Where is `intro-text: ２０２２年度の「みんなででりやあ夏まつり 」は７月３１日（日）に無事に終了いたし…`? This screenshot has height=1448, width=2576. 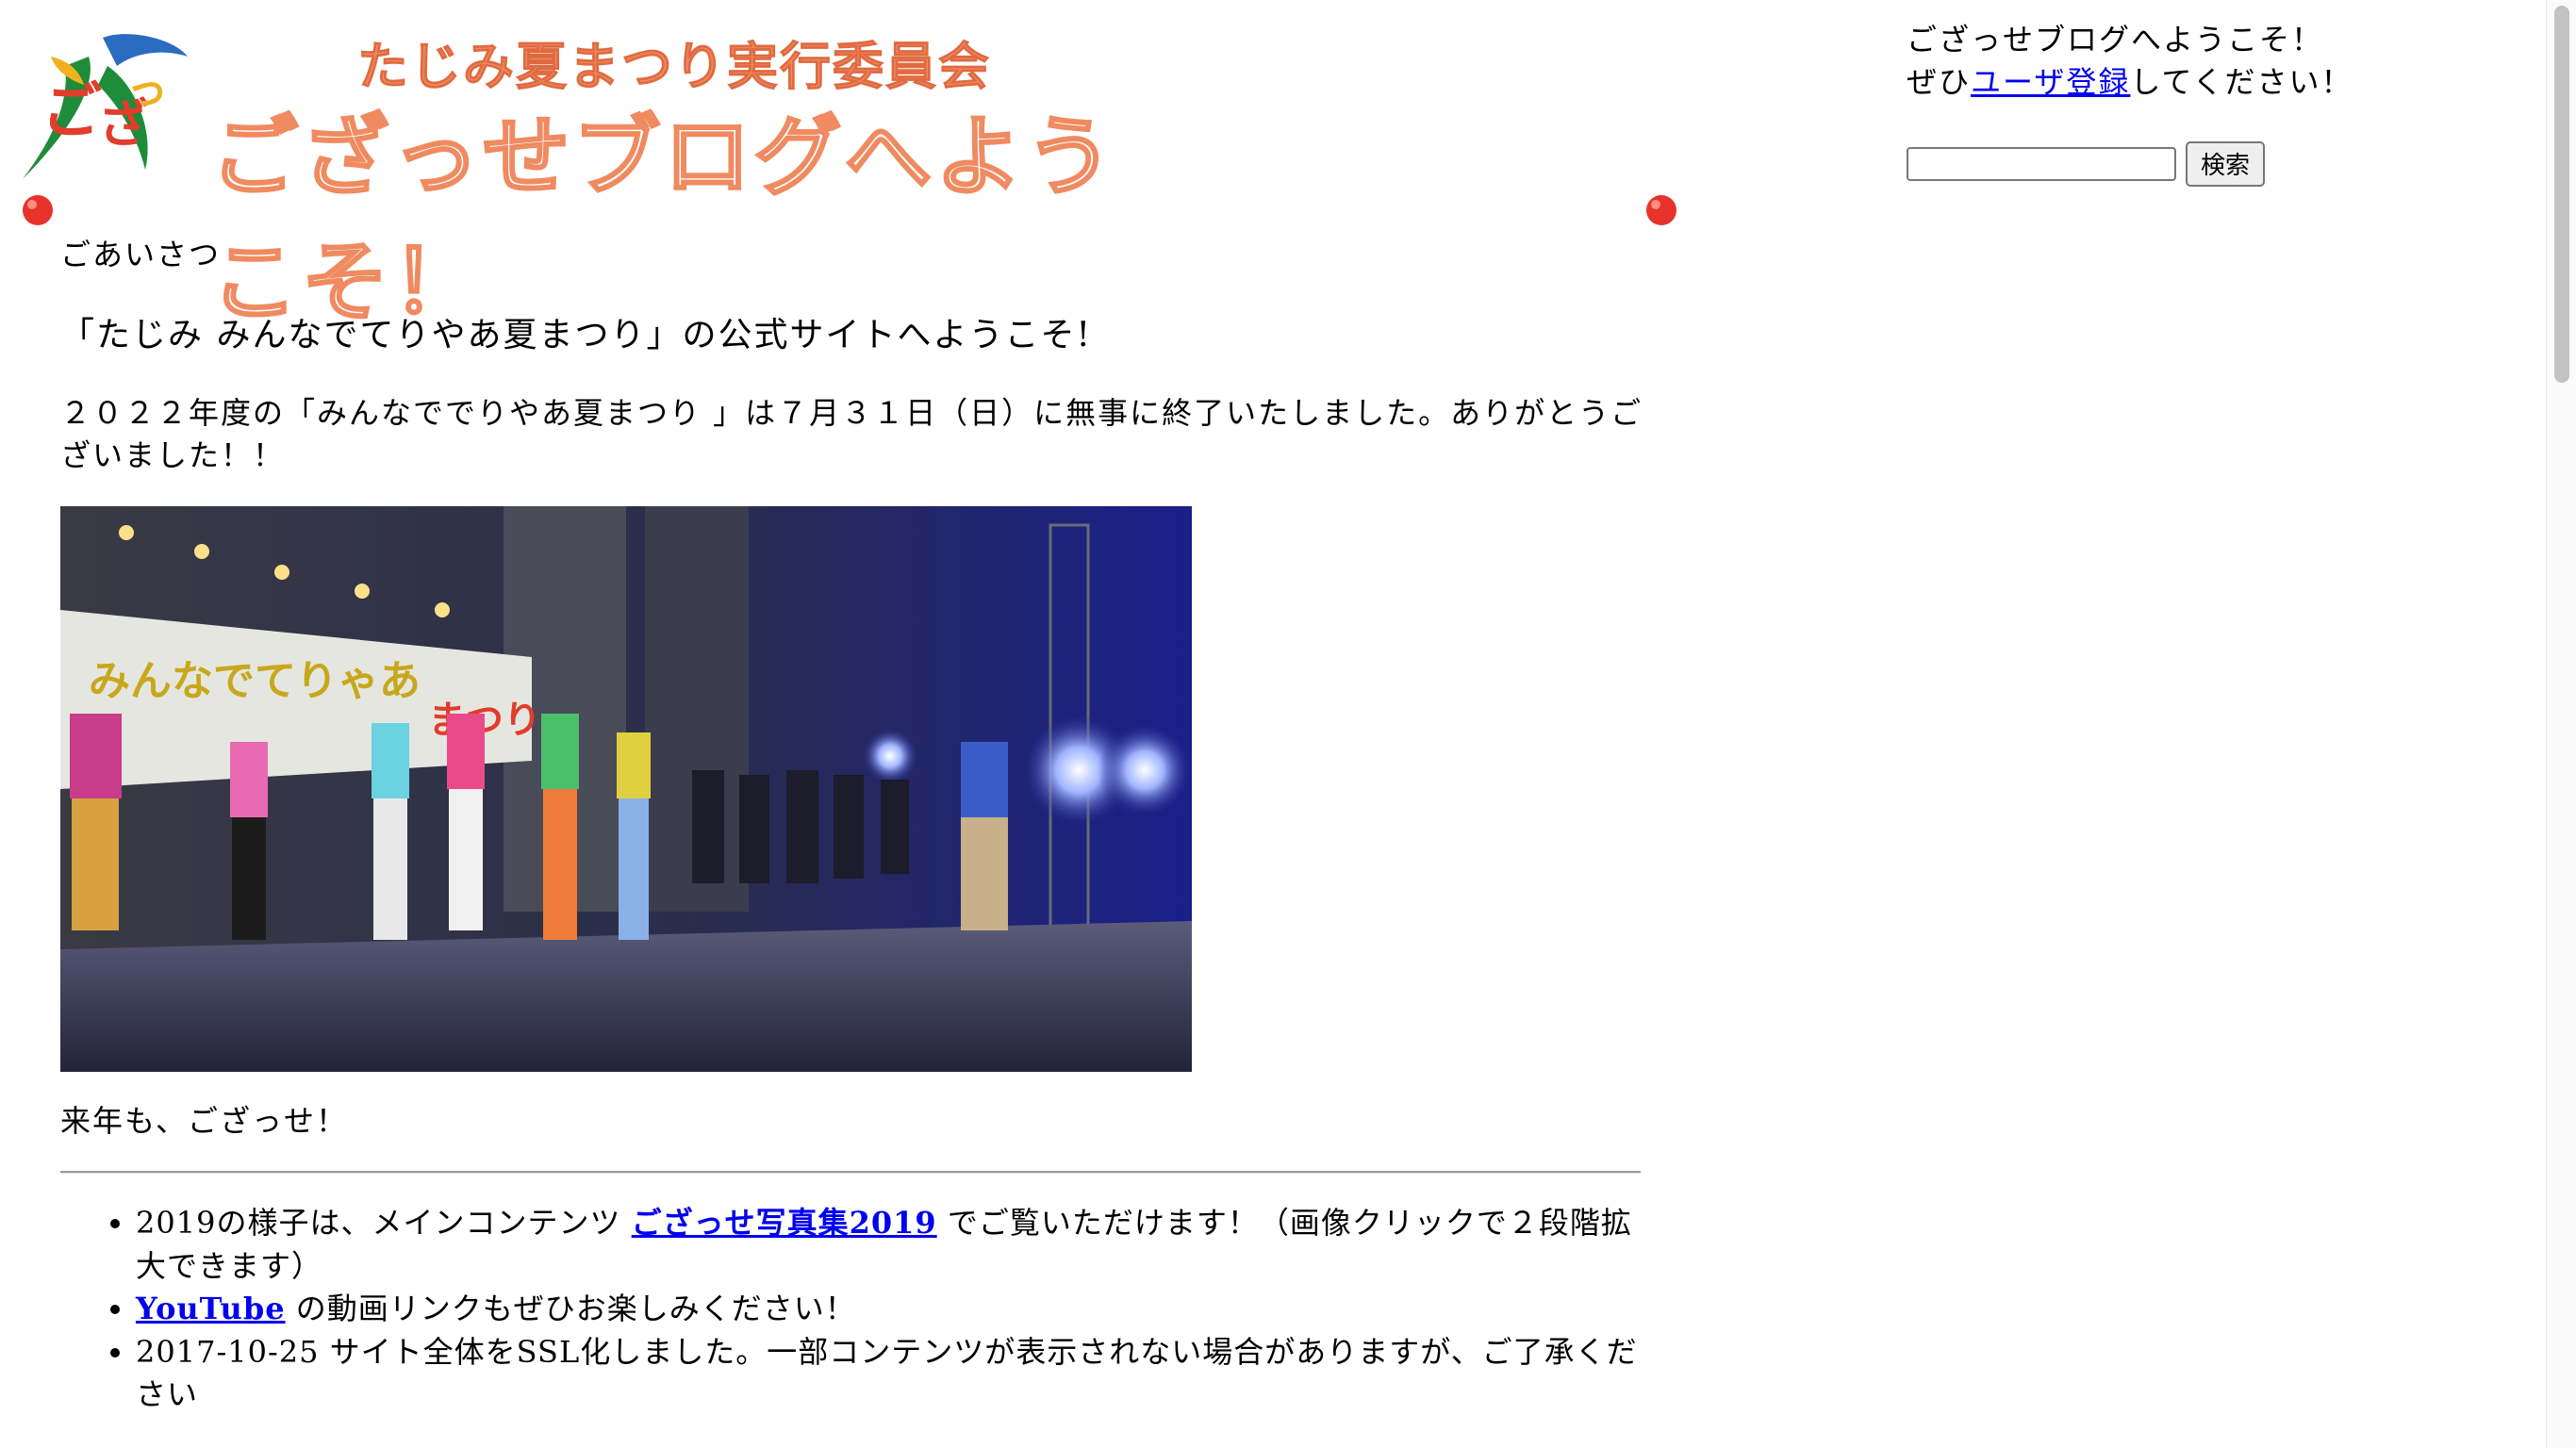 intro-text: ２０２２年度の「みんなででりやあ夏まつり 」は７月３１日（日）に無事に終了いたし… is located at coordinates (851, 434).